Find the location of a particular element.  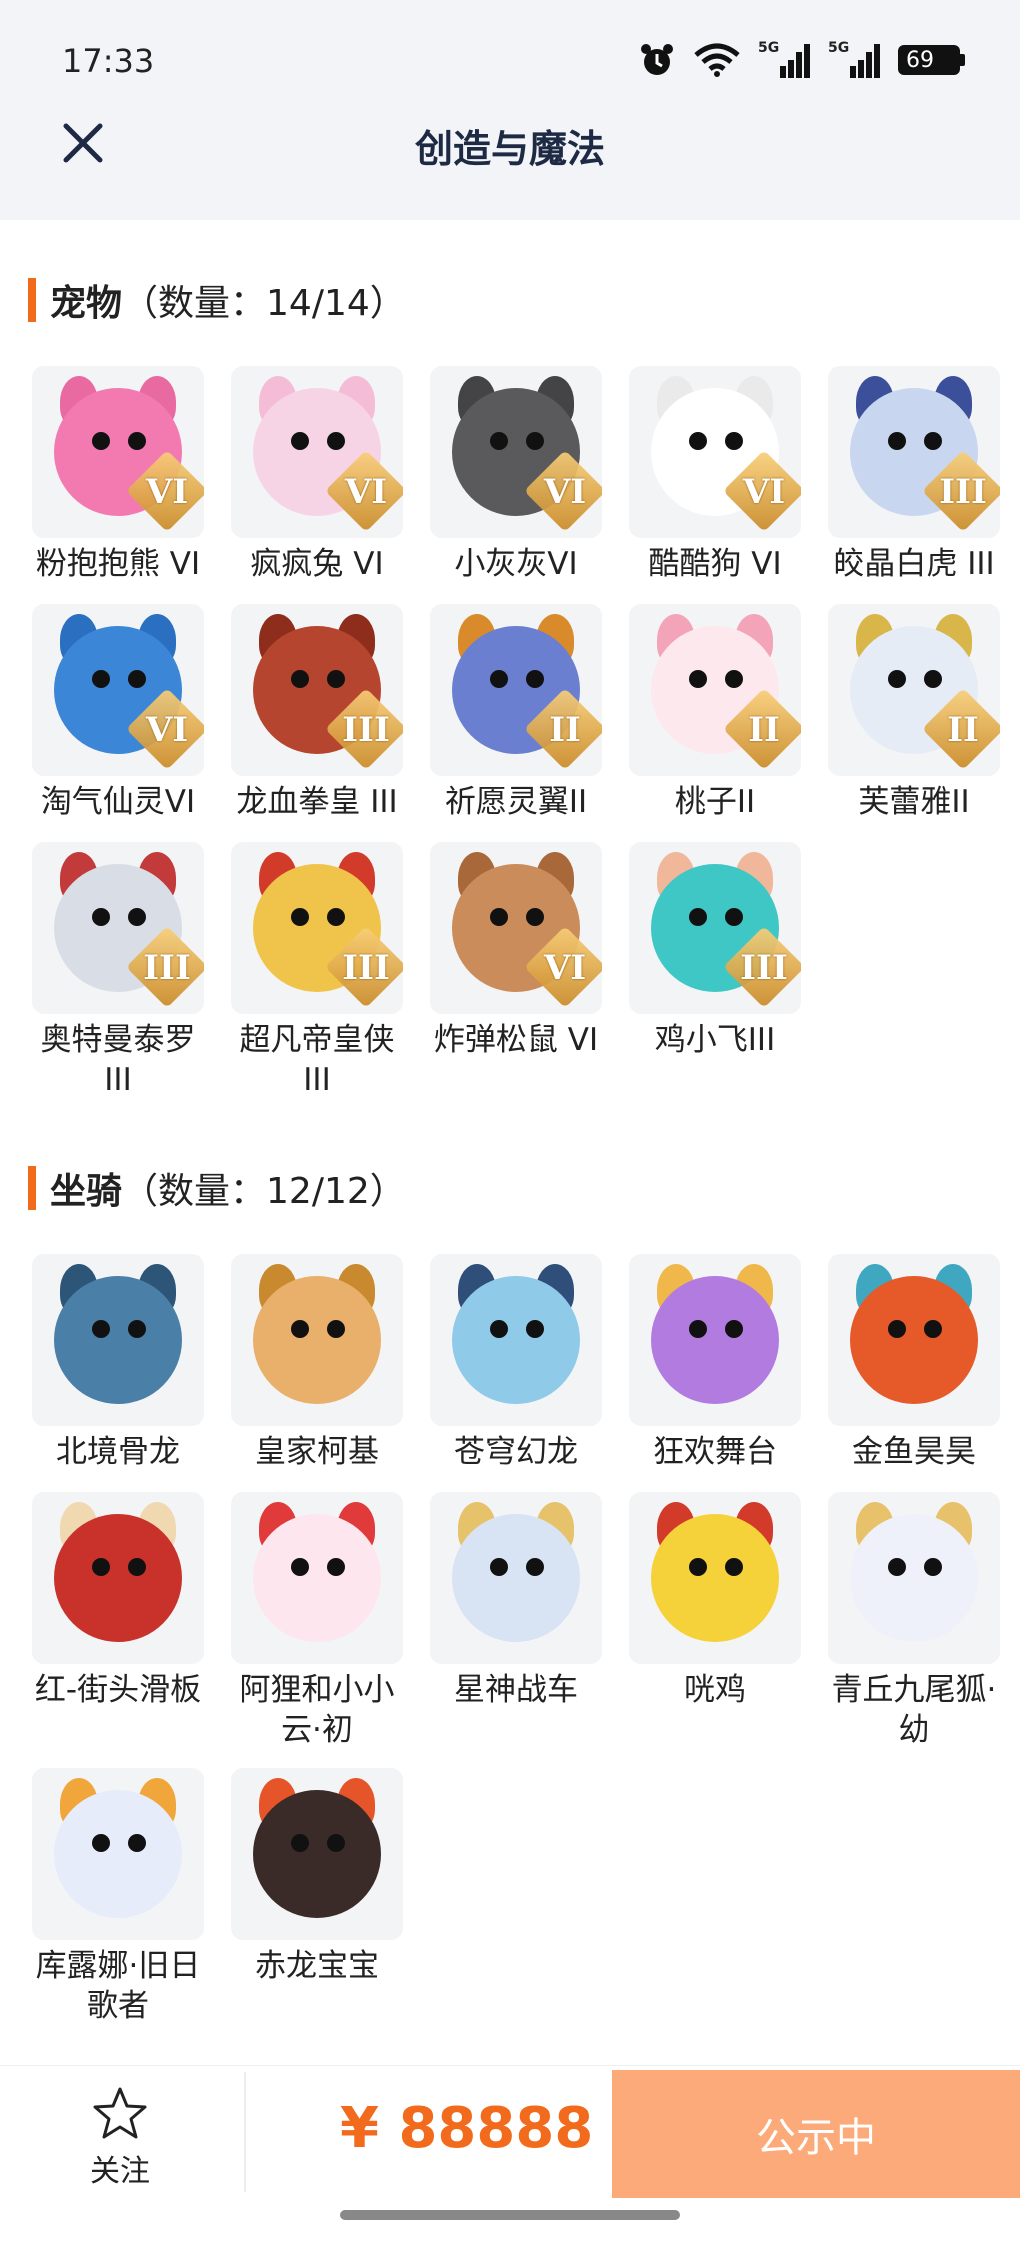

mounts-item: 北境骨龙 is located at coordinates (118, 1363).